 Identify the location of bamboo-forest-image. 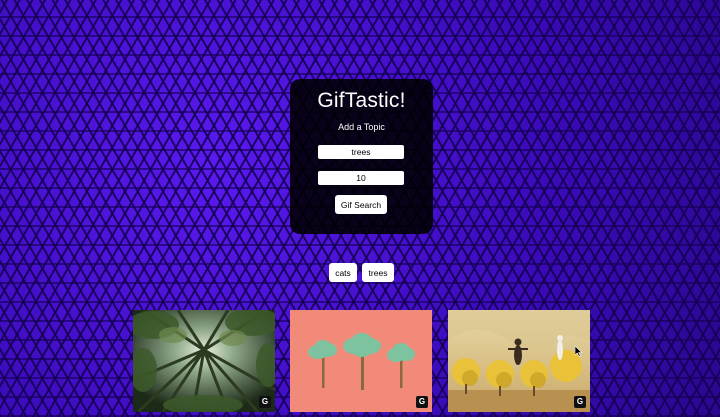
(204, 361).